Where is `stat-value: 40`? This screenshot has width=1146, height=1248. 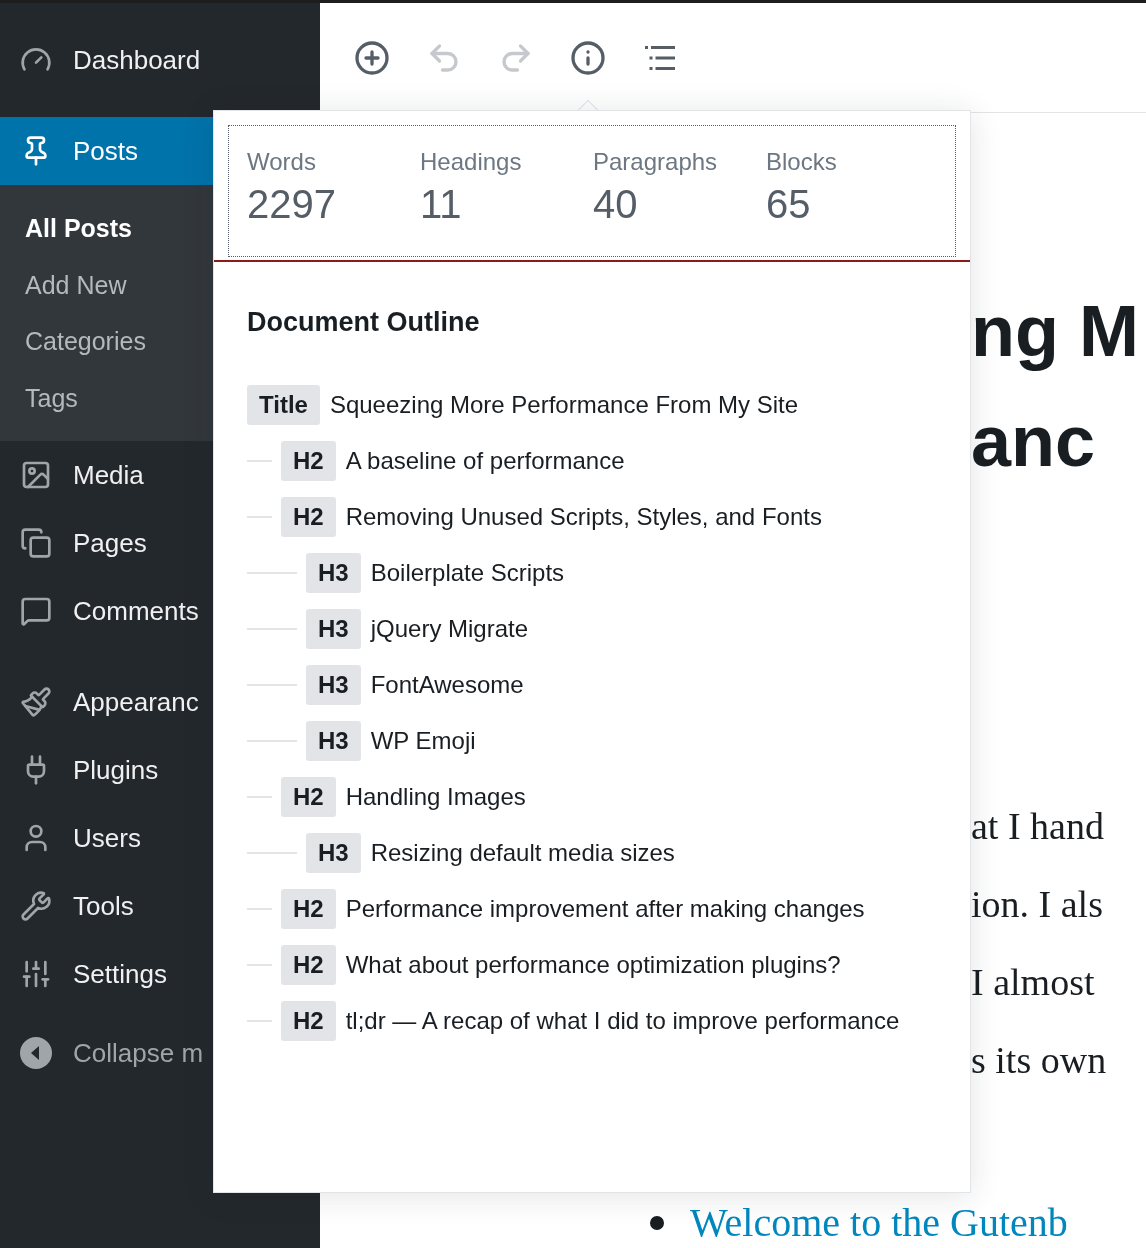
stat-value: 40 is located at coordinates (615, 204).